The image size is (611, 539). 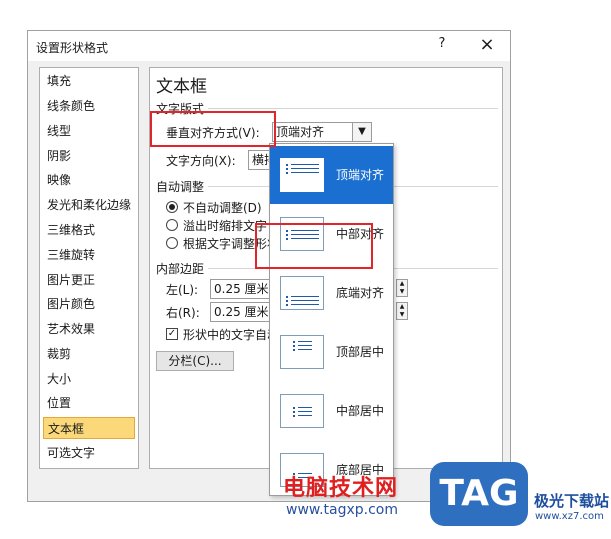 I want to click on left-margin-value: 0.25 厘米, so click(x=241, y=289).